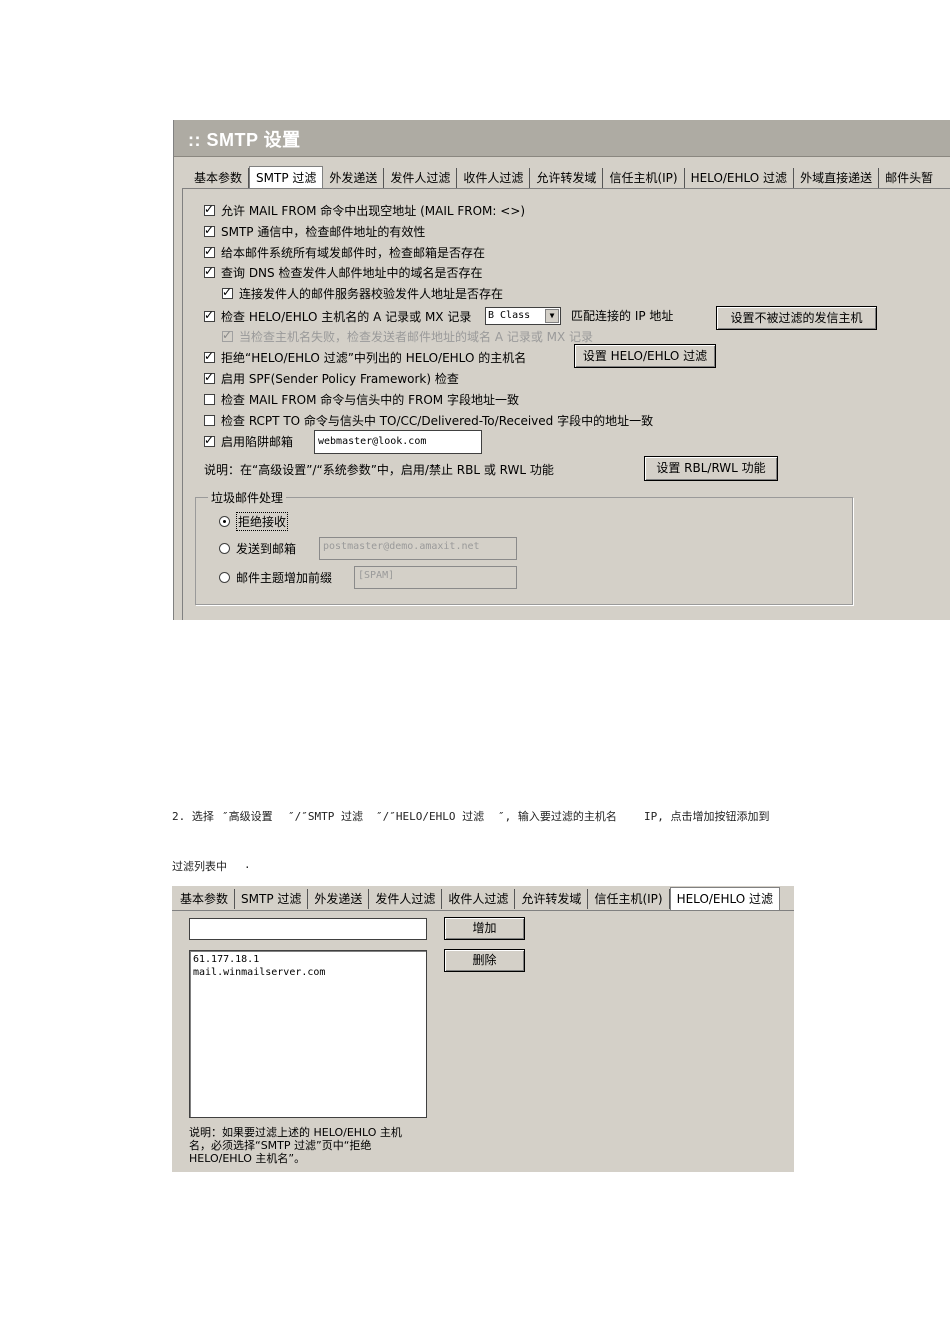 The height and width of the screenshot is (1344, 950). What do you see at coordinates (308, 929) in the screenshot?
I see `helo-host-input` at bounding box center [308, 929].